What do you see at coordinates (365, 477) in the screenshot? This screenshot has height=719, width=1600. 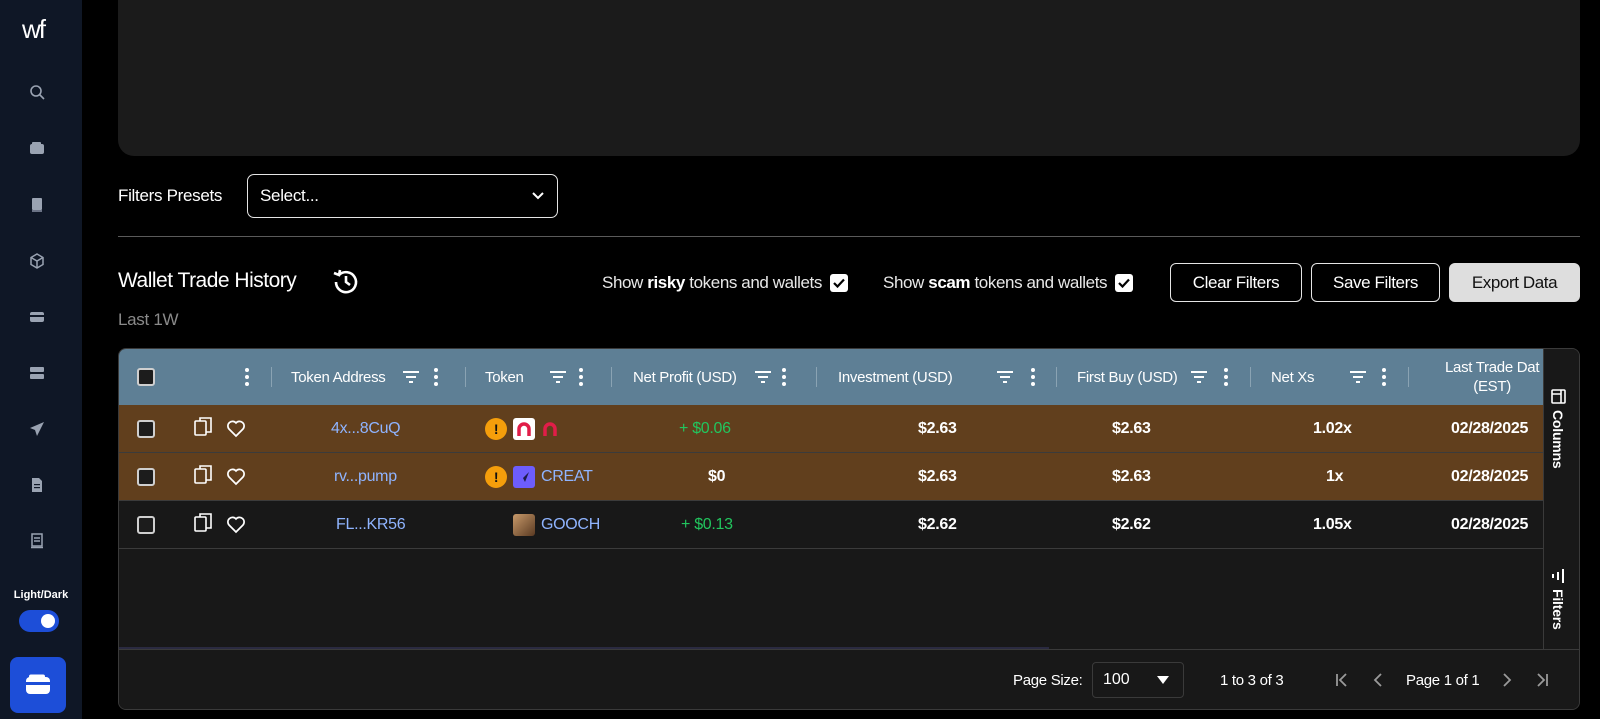 I see `token-address-link: rv...pump` at bounding box center [365, 477].